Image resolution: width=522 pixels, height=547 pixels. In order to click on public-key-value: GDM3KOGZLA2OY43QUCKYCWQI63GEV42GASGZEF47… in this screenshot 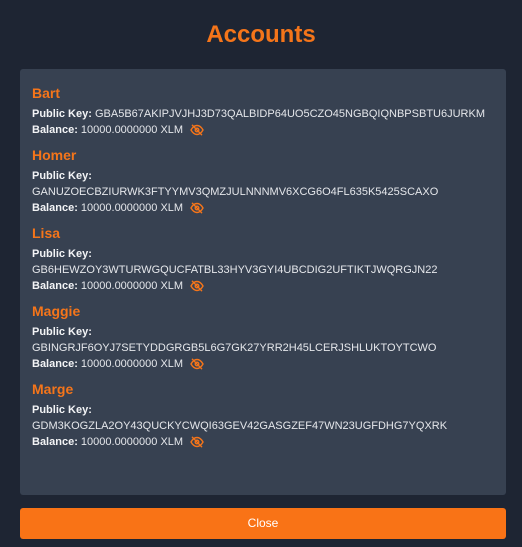, I will do `click(240, 426)`.